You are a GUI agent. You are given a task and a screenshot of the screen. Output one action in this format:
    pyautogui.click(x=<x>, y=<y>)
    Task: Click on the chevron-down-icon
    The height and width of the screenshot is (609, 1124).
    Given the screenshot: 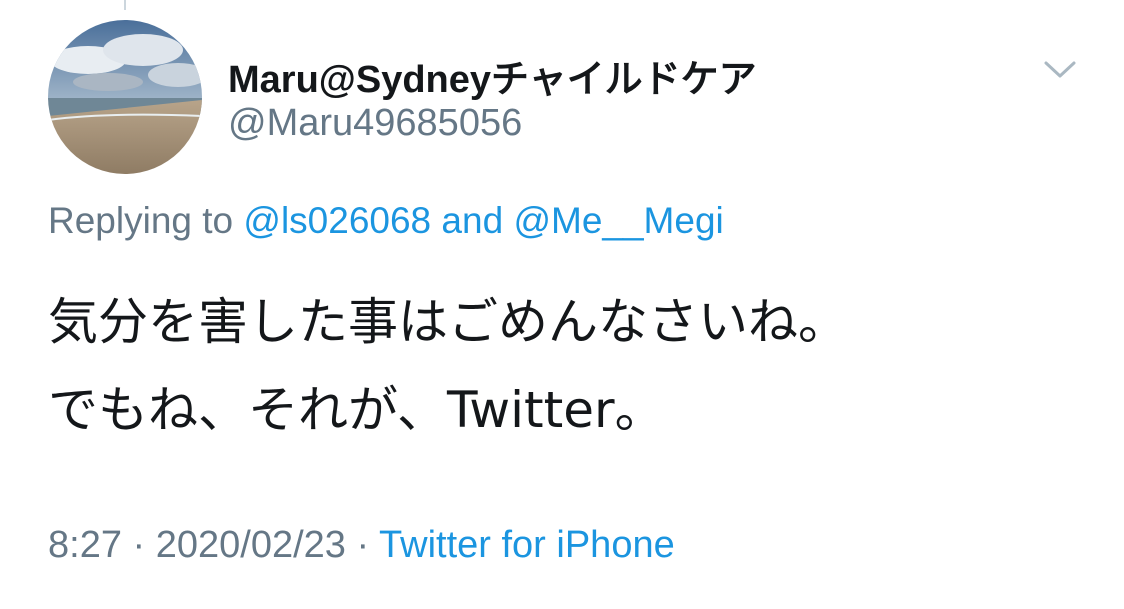 What is the action you would take?
    pyautogui.click(x=1060, y=69)
    